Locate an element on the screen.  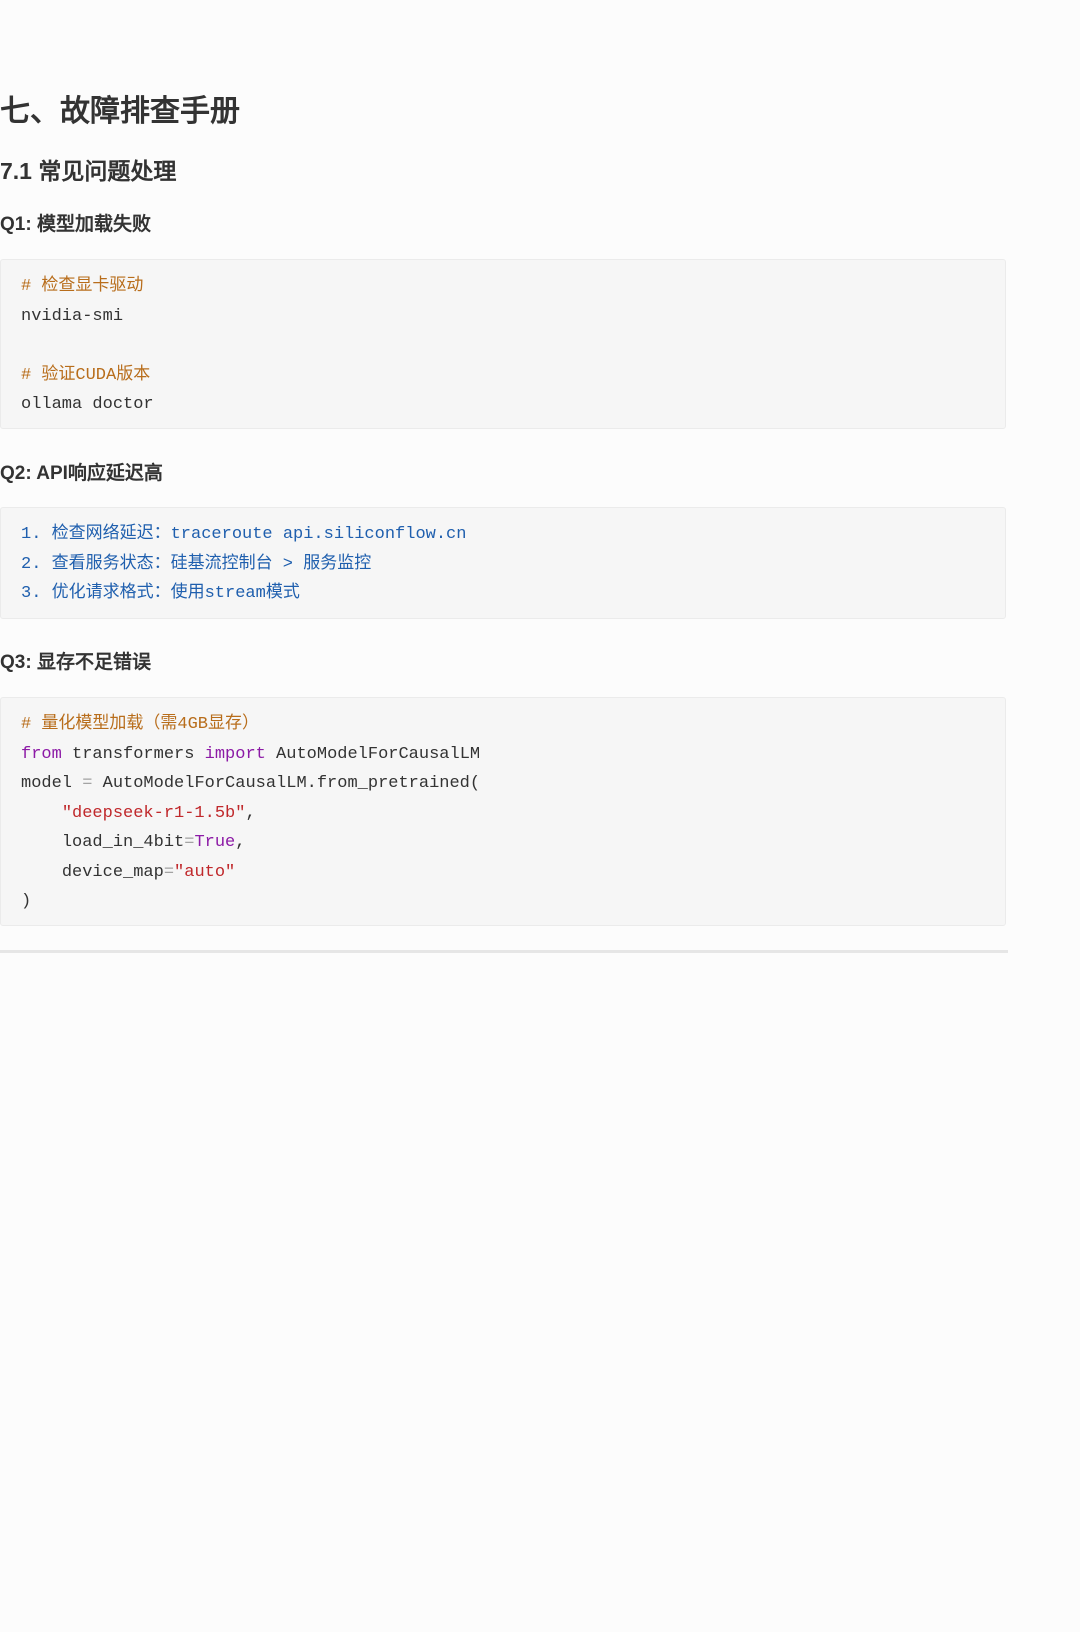
arg-name: load_in_4bit is located at coordinates (123, 842).